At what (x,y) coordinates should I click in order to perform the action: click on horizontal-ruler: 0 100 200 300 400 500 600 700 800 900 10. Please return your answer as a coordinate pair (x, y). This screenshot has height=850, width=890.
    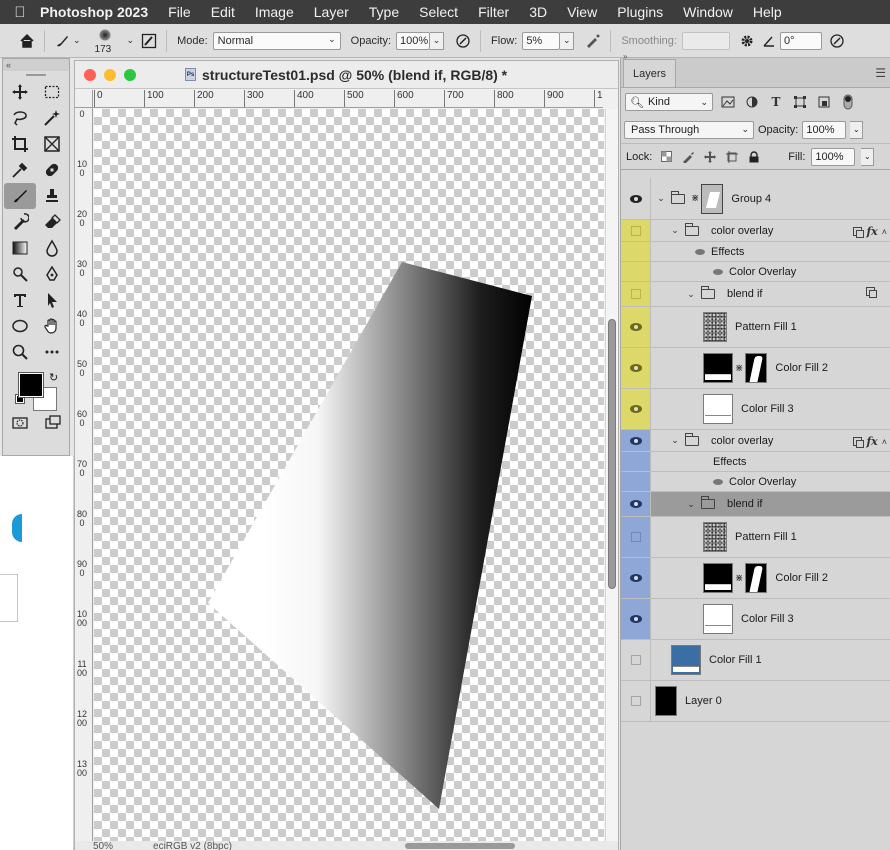
    Looking at the image, I should click on (348, 99).